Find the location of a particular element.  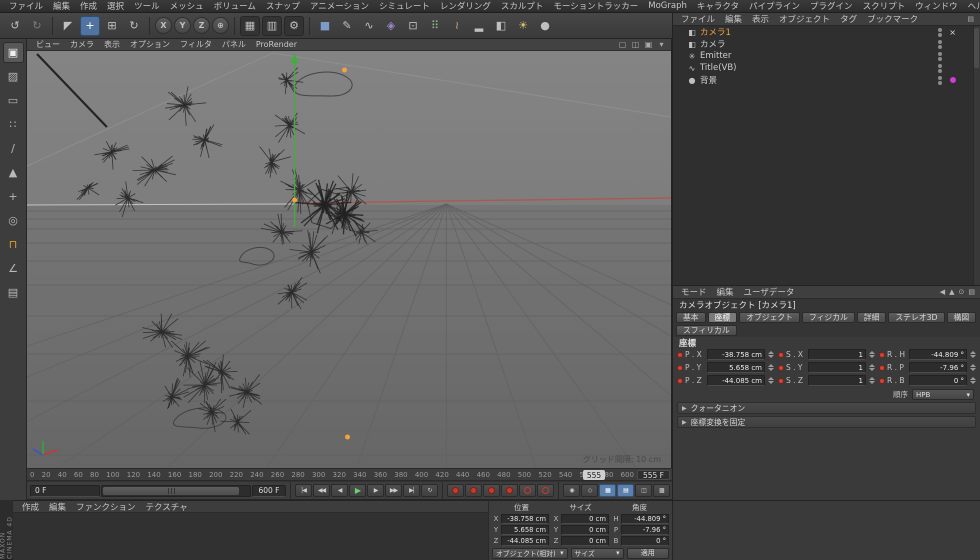

workplane-lock-button: ▤ is located at coordinates (13, 292).